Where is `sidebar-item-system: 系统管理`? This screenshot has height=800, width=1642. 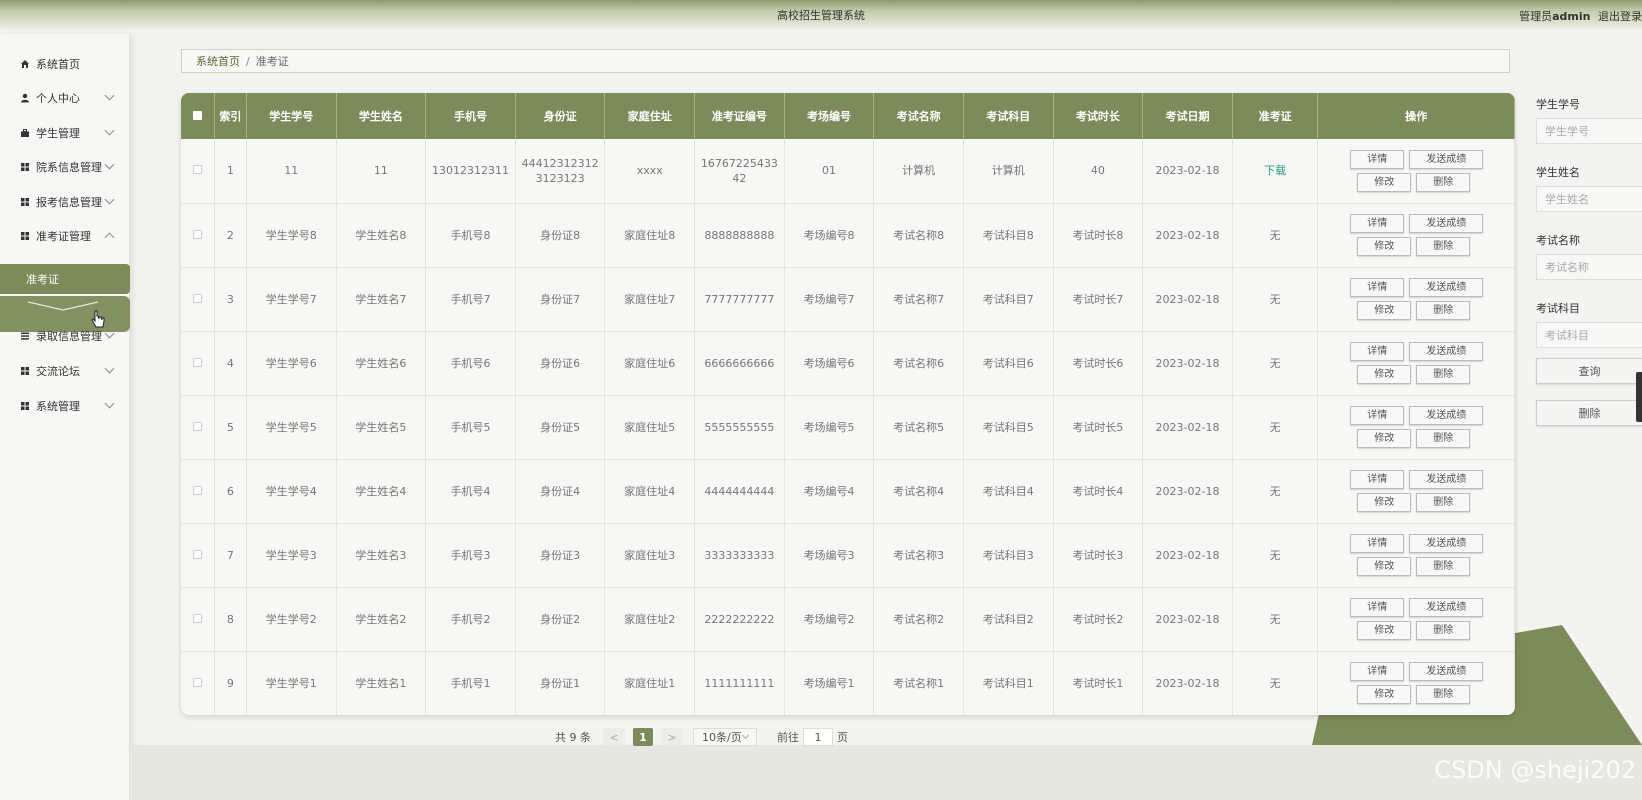
sidebar-item-system: 系统管理 is located at coordinates (65, 406).